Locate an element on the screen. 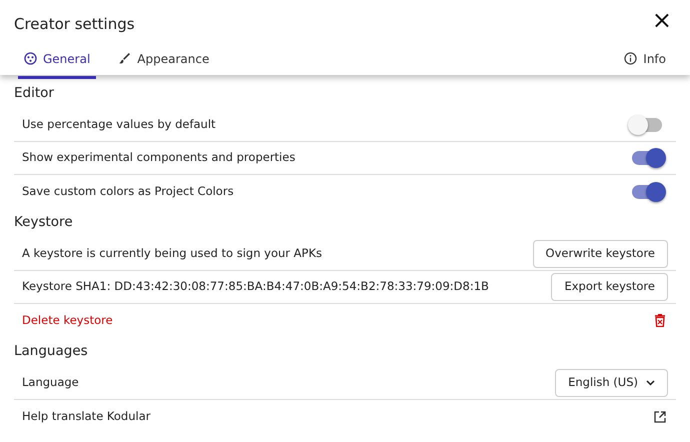 The image size is (690, 442). setting-label: Help translate Kodular is located at coordinates (86, 416).